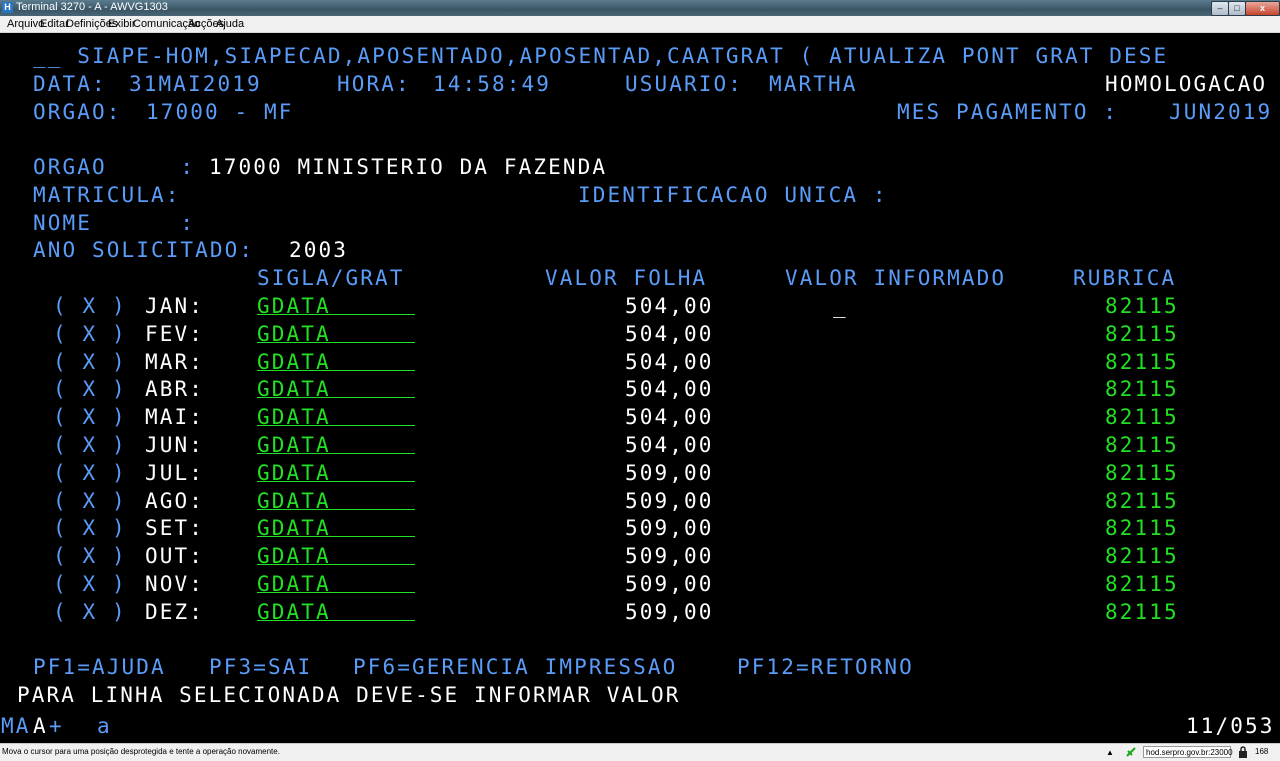 This screenshot has width=1280, height=761. Describe the element at coordinates (174, 306) in the screenshot. I see `row-month-label: JAN:` at that location.